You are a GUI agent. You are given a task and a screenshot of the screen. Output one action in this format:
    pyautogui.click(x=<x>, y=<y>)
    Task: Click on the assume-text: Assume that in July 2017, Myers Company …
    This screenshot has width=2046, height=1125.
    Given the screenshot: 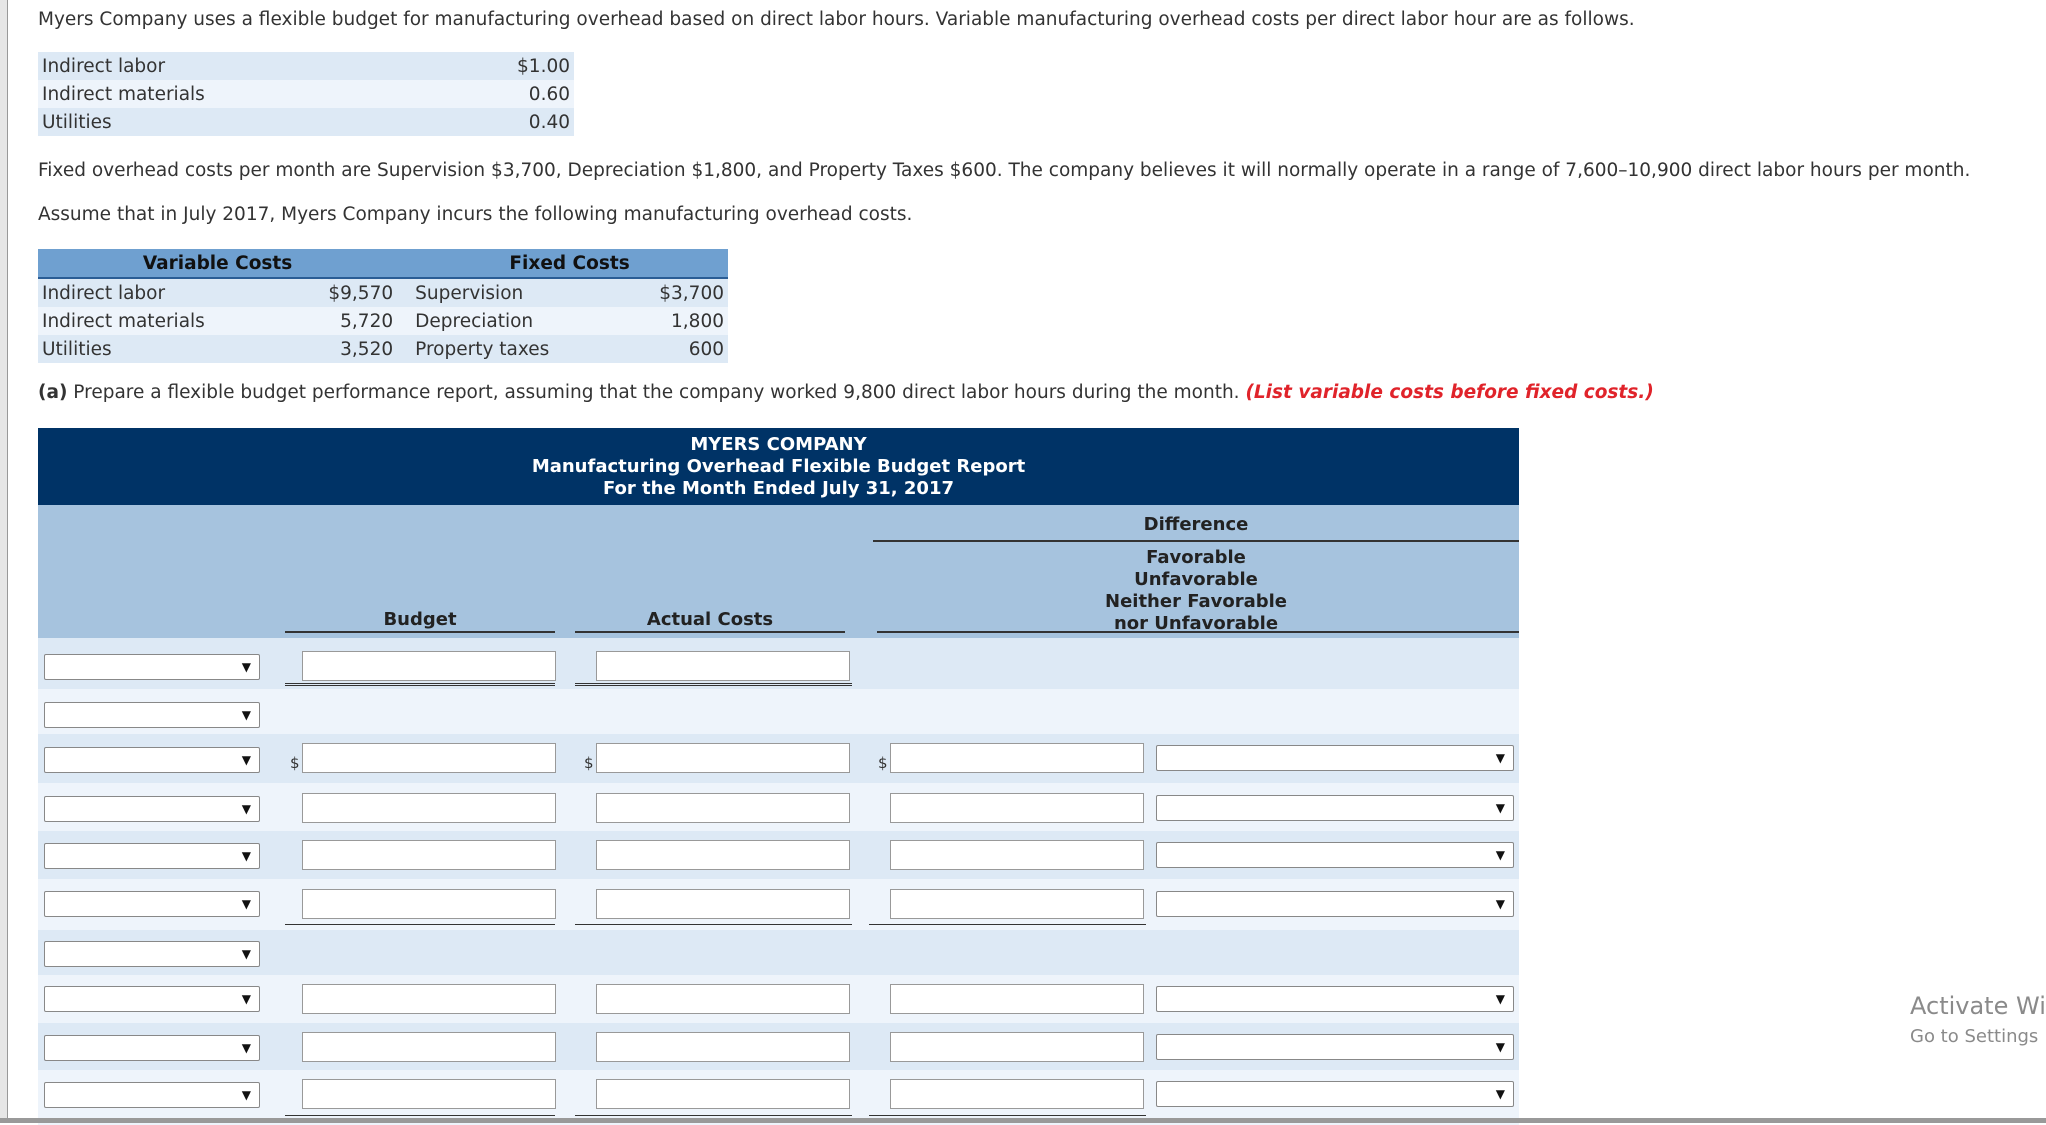 What is the action you would take?
    pyautogui.click(x=475, y=214)
    